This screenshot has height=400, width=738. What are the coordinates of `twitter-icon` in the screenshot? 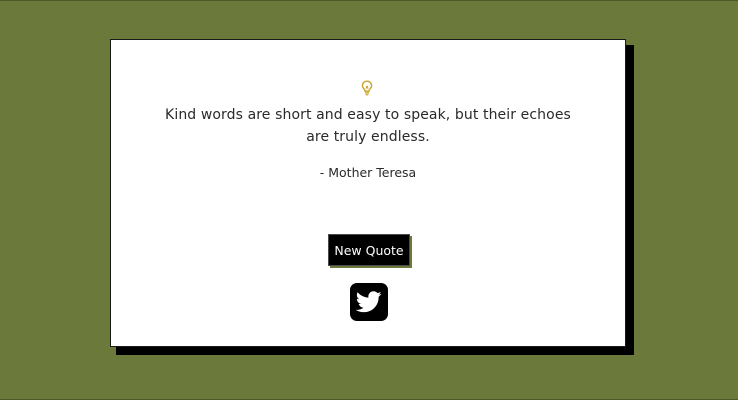 It's located at (369, 302).